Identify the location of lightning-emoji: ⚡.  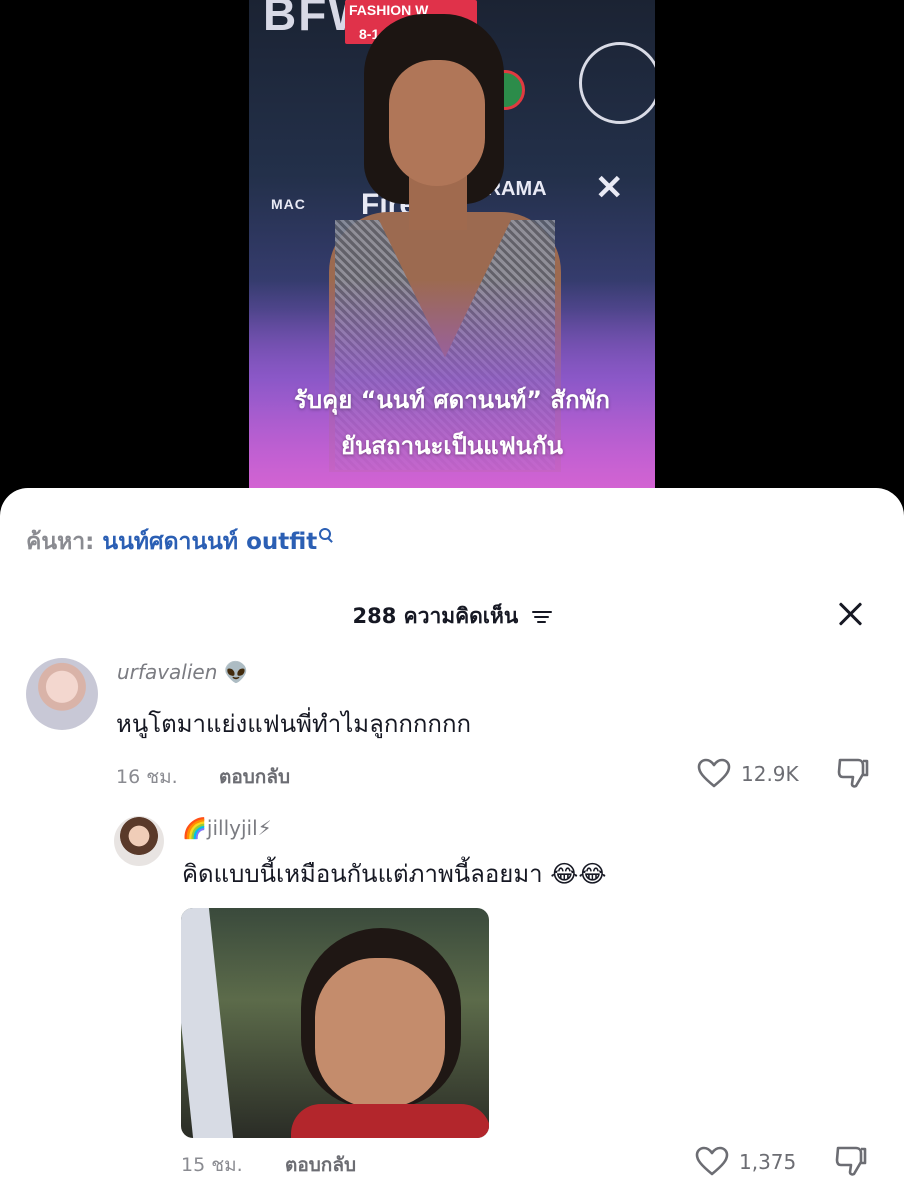
(264, 828).